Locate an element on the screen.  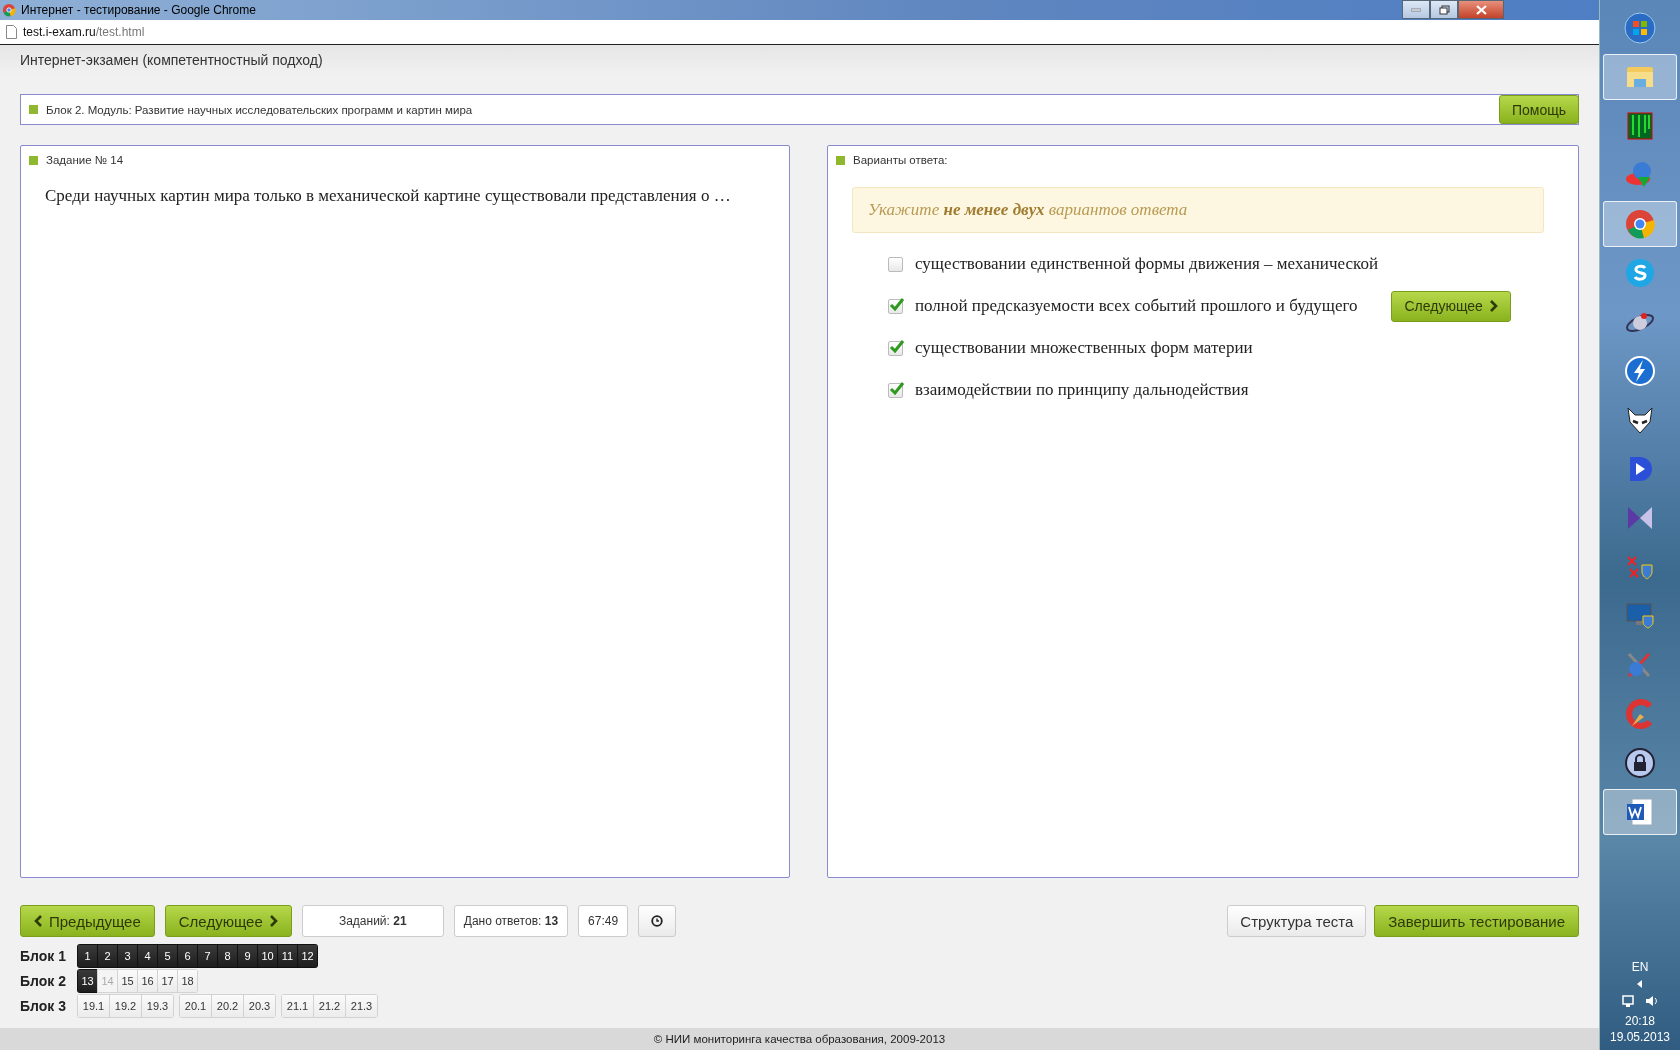
option-label: существовании единственной формы движения – механической is located at coordinates (1146, 264).